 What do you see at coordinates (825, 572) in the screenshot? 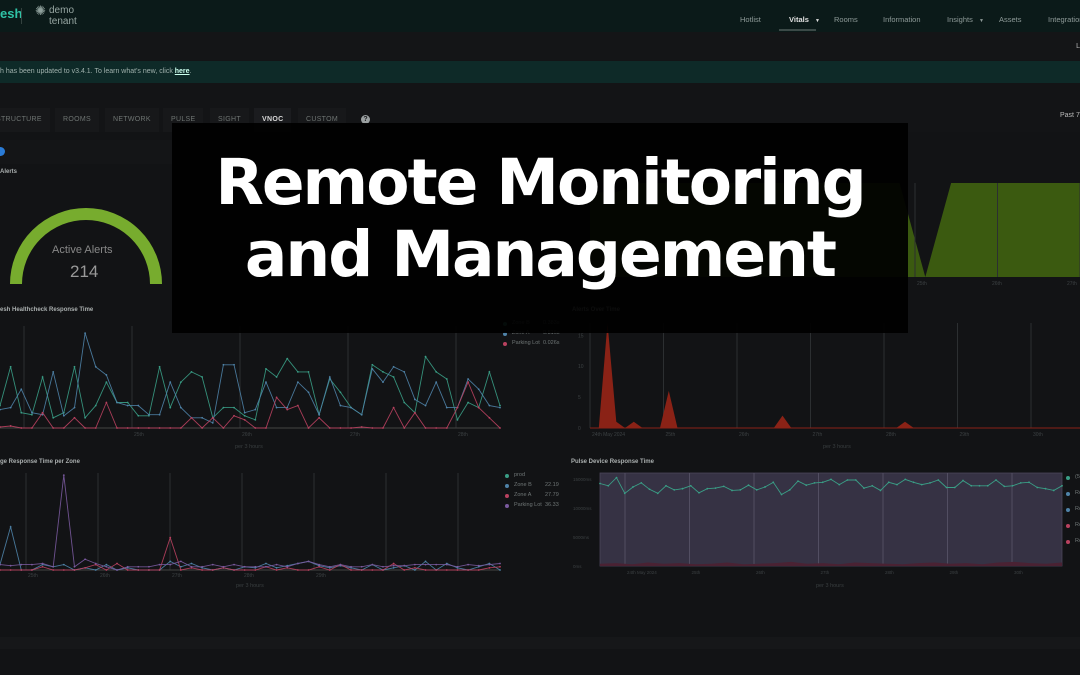
I see `x-tick-label: 27th` at bounding box center [825, 572].